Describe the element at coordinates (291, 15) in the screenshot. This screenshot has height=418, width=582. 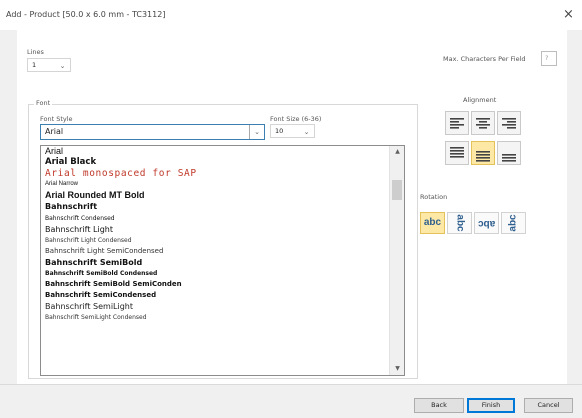
I see `title-bar: Add - Product [50.0 x 6.0 mm - TC3112] ×` at that location.